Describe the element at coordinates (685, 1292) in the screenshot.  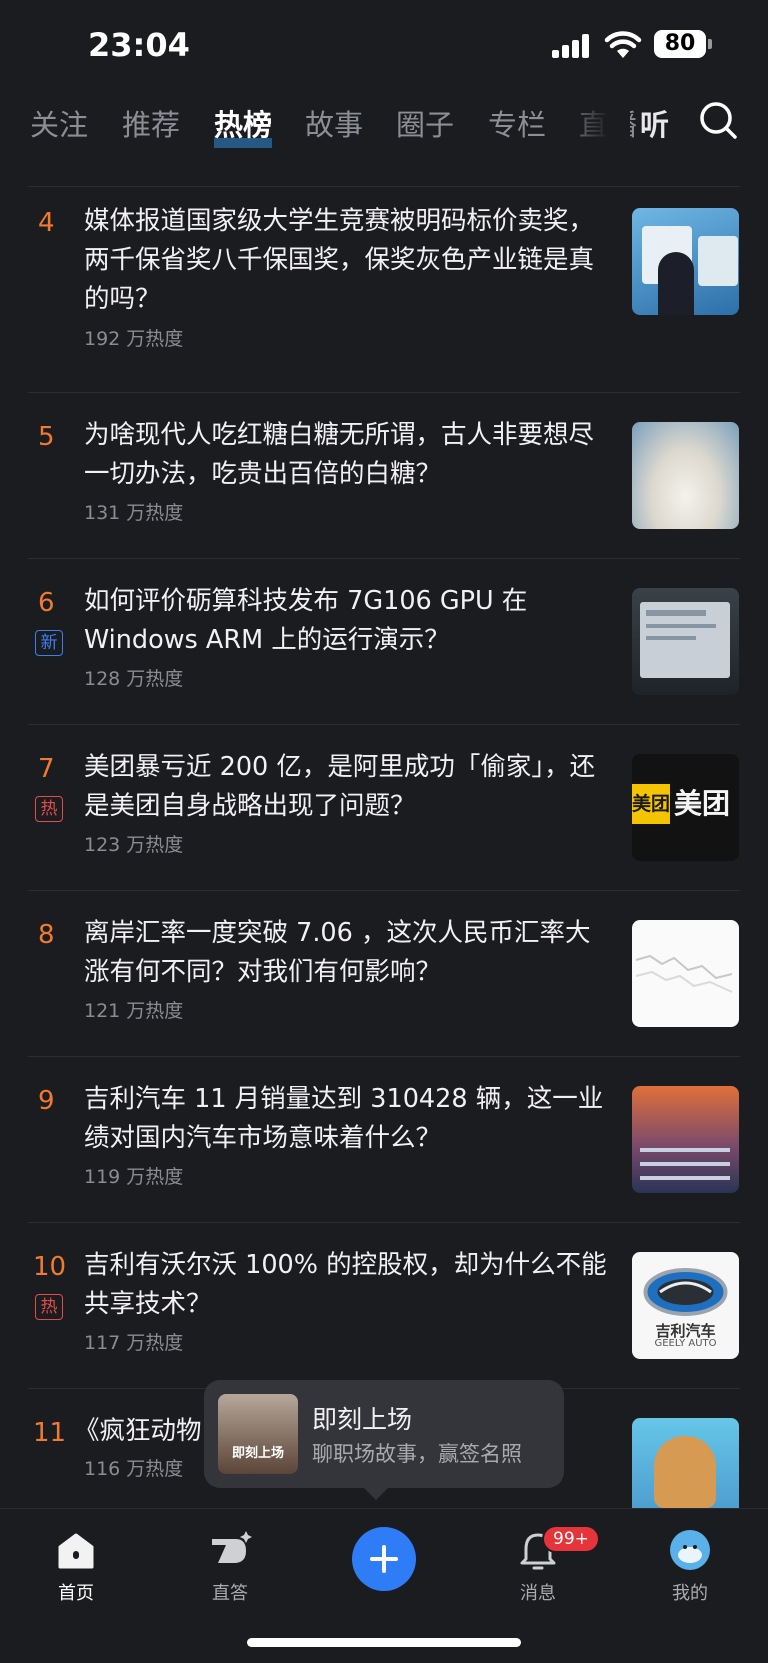
I see `geely-logo-icon` at that location.